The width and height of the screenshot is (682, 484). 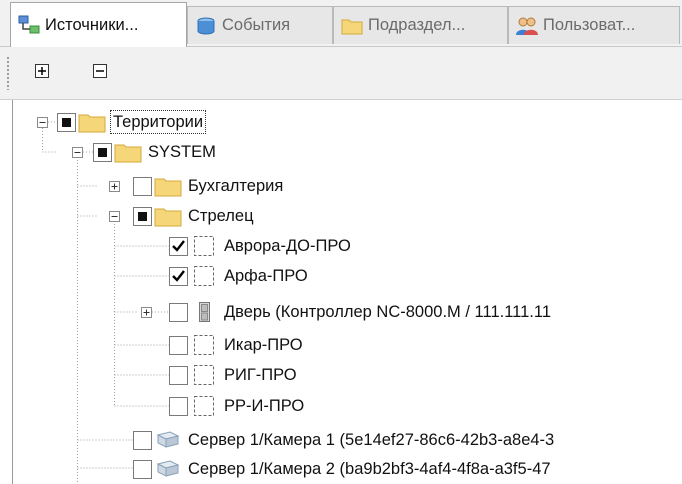 I want to click on buh-label: Бухгалтерия, so click(x=236, y=186).